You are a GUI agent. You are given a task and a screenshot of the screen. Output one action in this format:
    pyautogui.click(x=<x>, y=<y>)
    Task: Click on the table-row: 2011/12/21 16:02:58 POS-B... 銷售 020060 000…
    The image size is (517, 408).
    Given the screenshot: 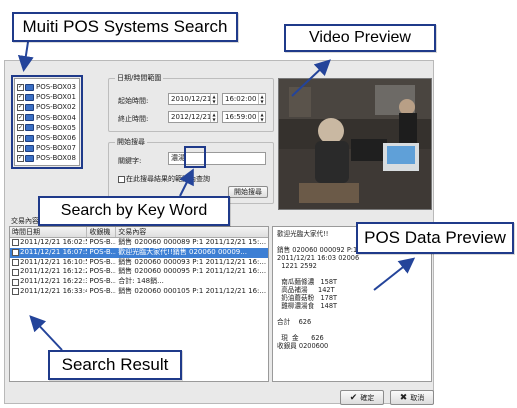 What is the action you would take?
    pyautogui.click(x=139, y=243)
    